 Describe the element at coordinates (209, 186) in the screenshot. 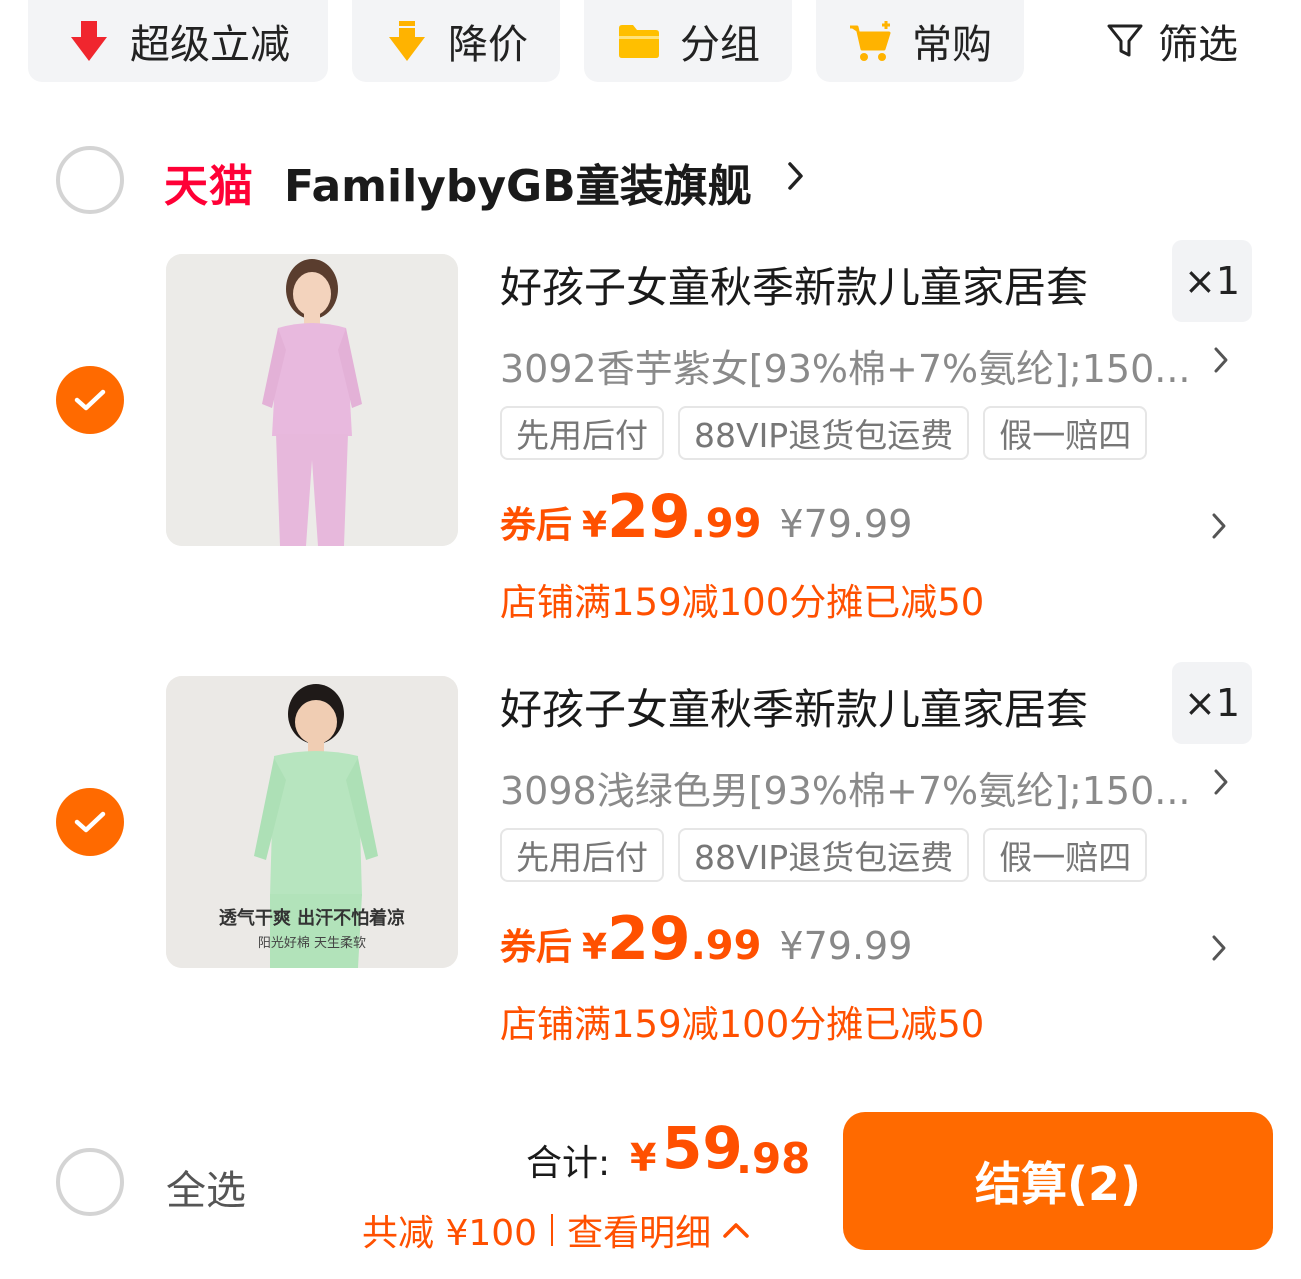

I see `tmall-logo: 天猫` at that location.